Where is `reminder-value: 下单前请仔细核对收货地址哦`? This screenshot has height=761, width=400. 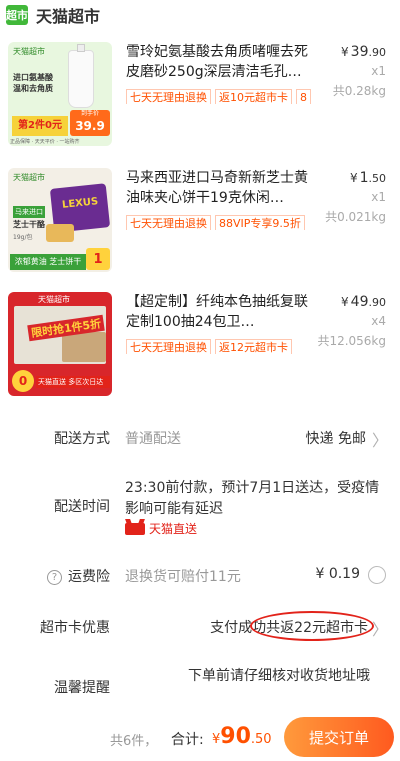
reminder-value: 下单前请仔细核对收货地址哦 is located at coordinates (279, 676).